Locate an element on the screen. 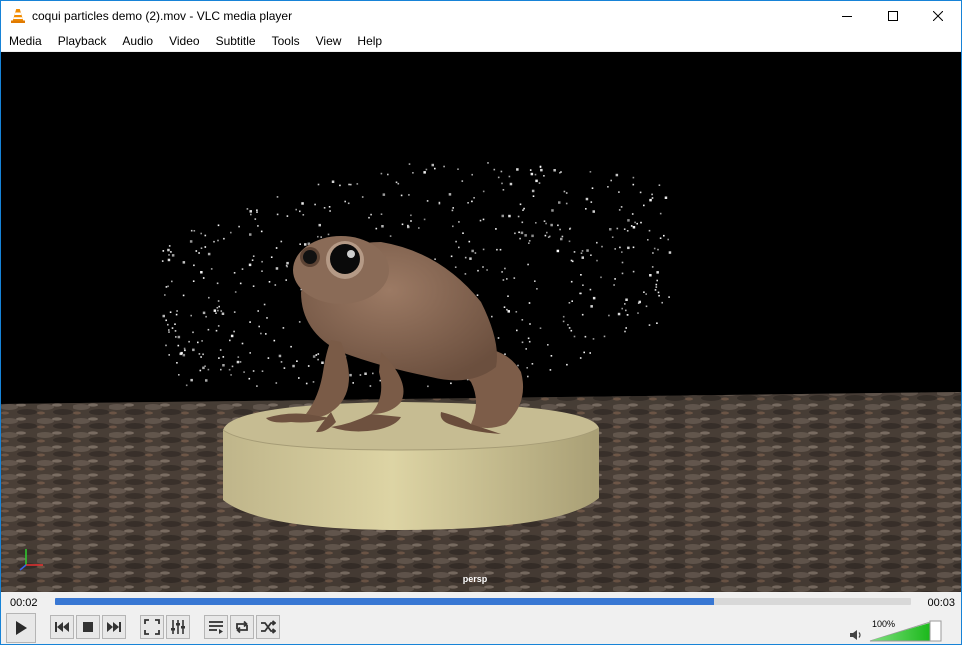 This screenshot has width=962, height=645. shuffle-button is located at coordinates (268, 627).